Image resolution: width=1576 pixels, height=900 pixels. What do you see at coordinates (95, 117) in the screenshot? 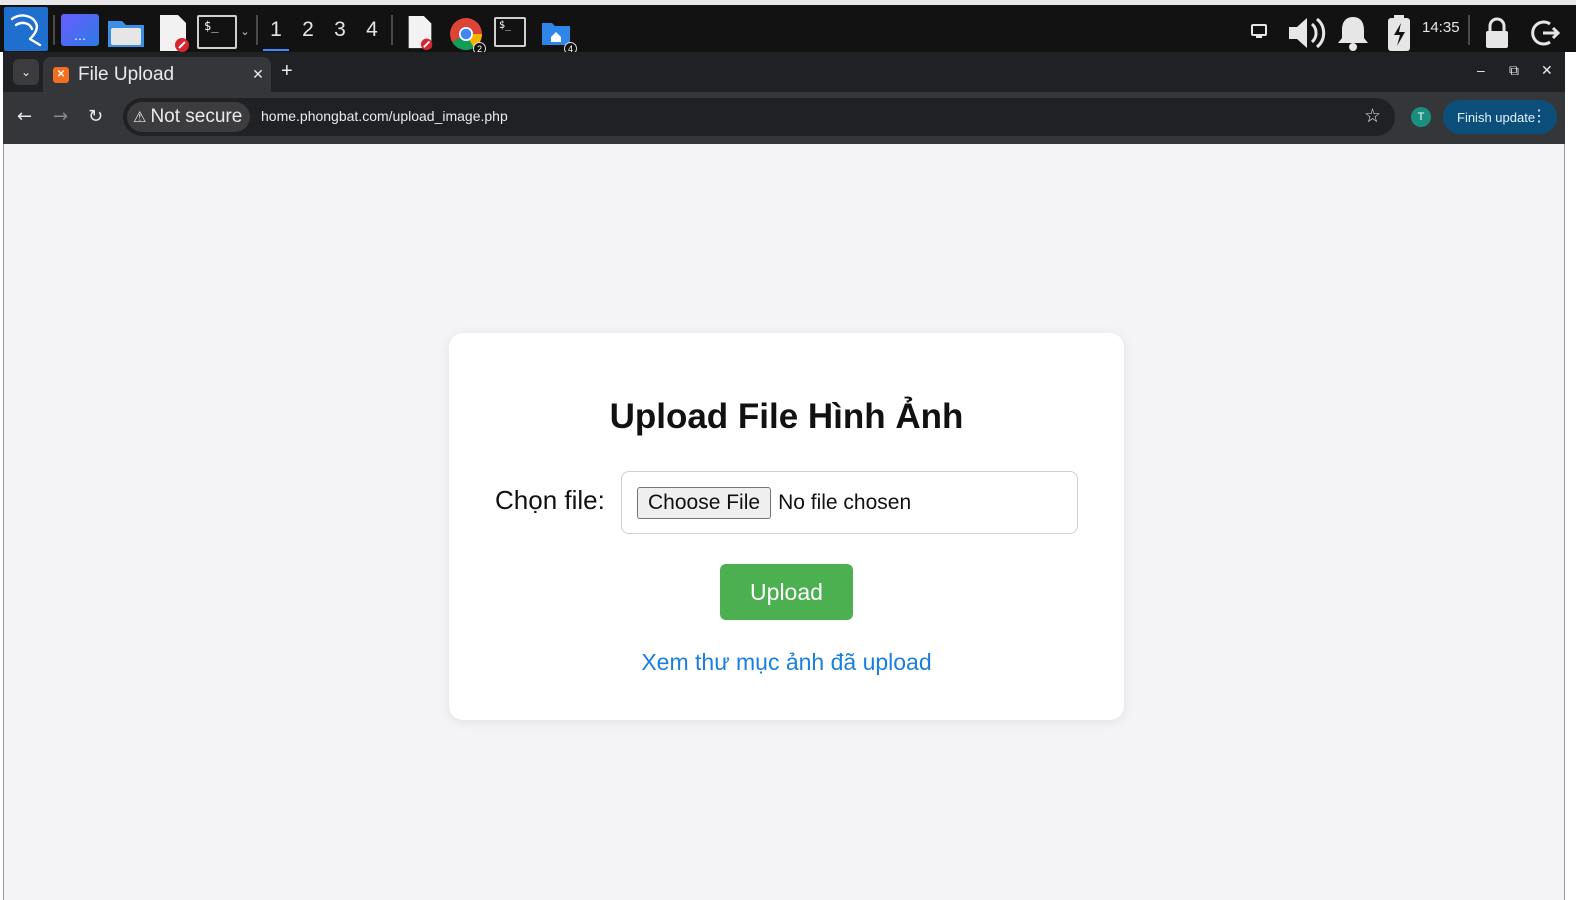
I see `reload-icon: ↻` at bounding box center [95, 117].